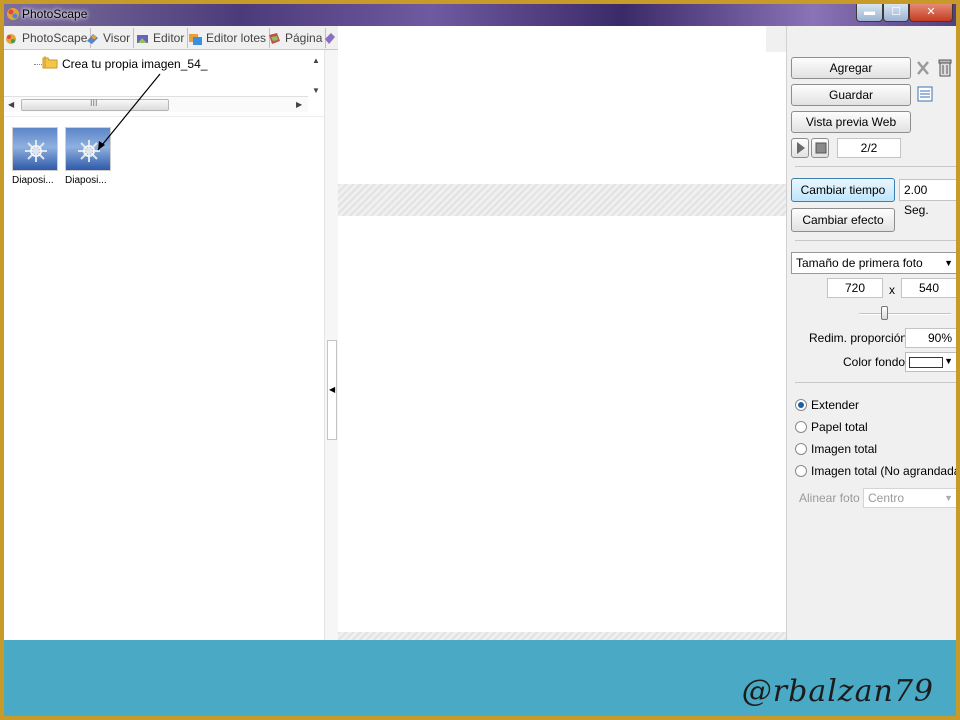 The image size is (960, 720). I want to click on stop-icon, so click(821, 148).